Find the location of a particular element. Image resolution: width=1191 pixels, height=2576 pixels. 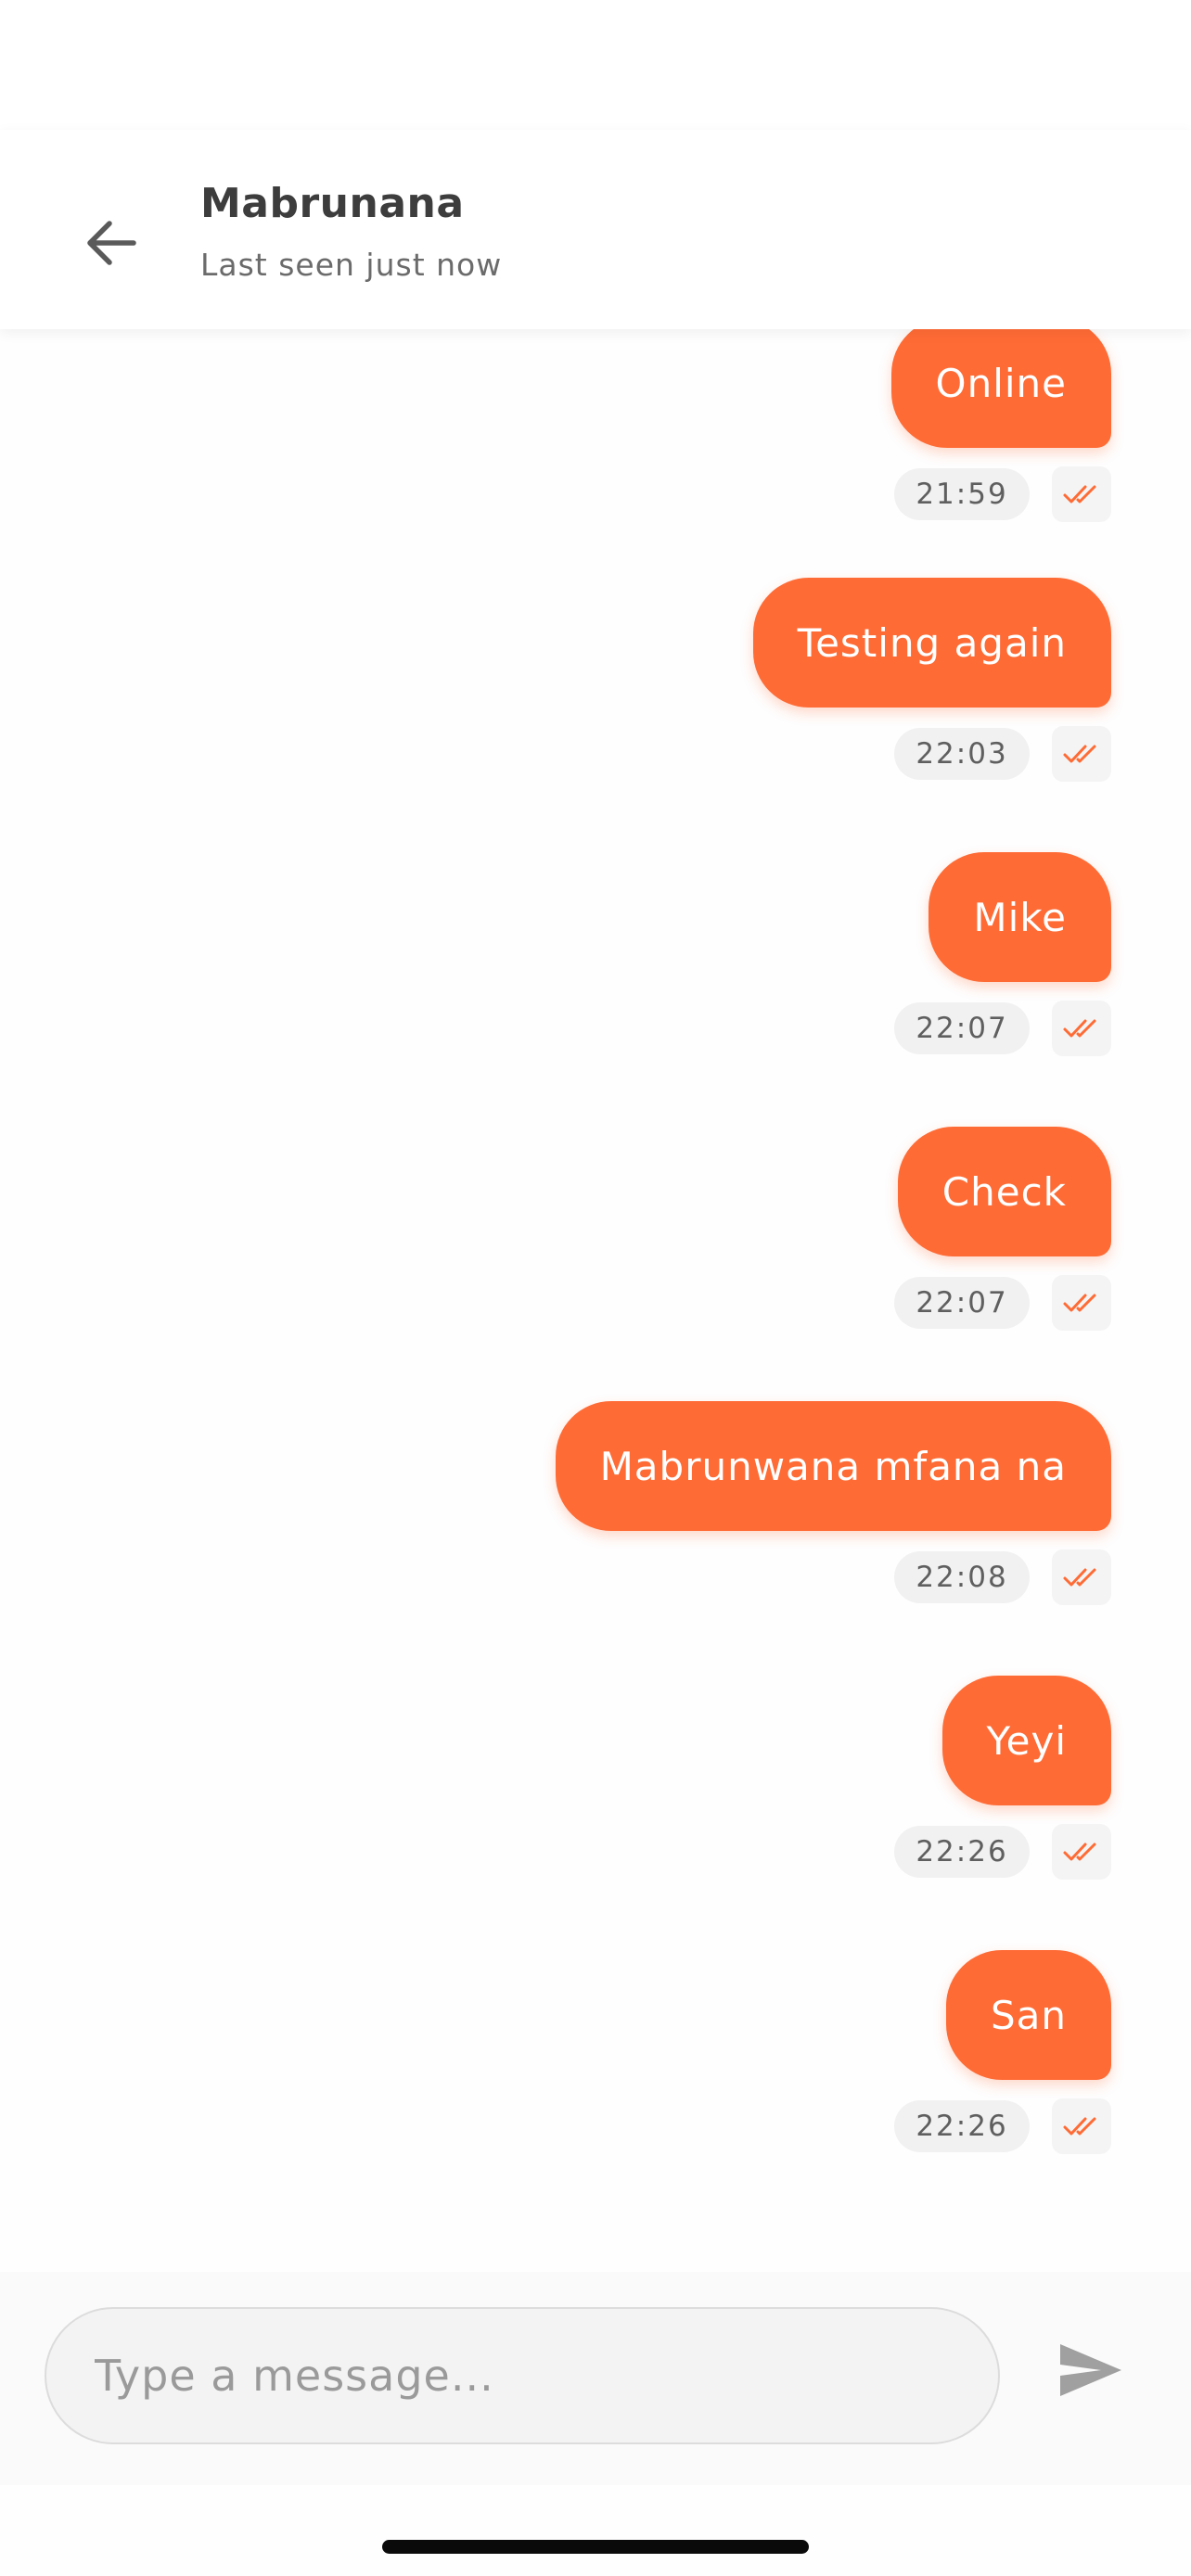

message-timestamp: 21:59 is located at coordinates (962, 494).